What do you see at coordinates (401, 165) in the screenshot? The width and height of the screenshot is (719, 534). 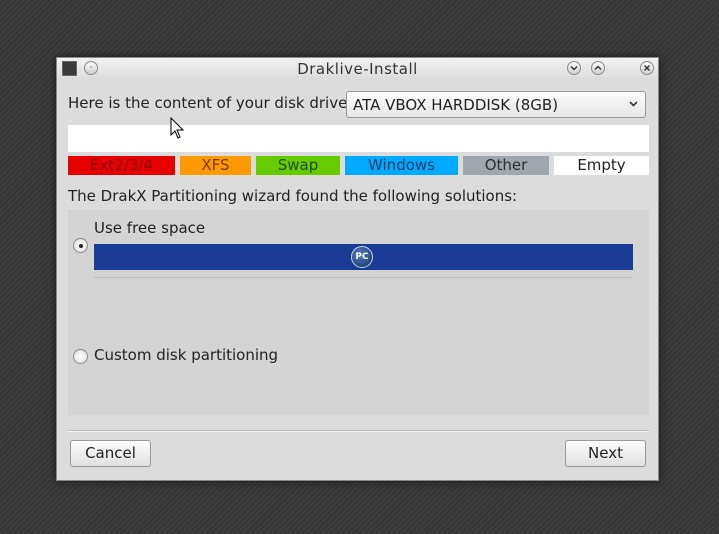 I see `legend-windows: Windows` at bounding box center [401, 165].